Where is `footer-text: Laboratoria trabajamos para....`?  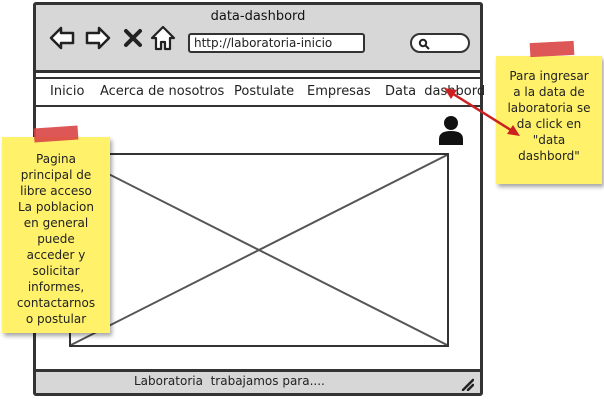
footer-text: Laboratoria trabajamos para.... is located at coordinates (229, 381).